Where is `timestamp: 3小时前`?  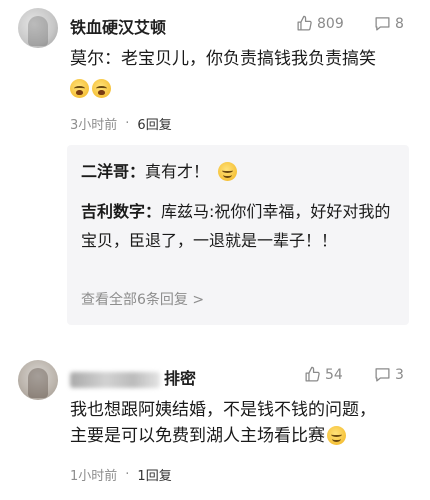
timestamp: 3小时前 is located at coordinates (94, 125).